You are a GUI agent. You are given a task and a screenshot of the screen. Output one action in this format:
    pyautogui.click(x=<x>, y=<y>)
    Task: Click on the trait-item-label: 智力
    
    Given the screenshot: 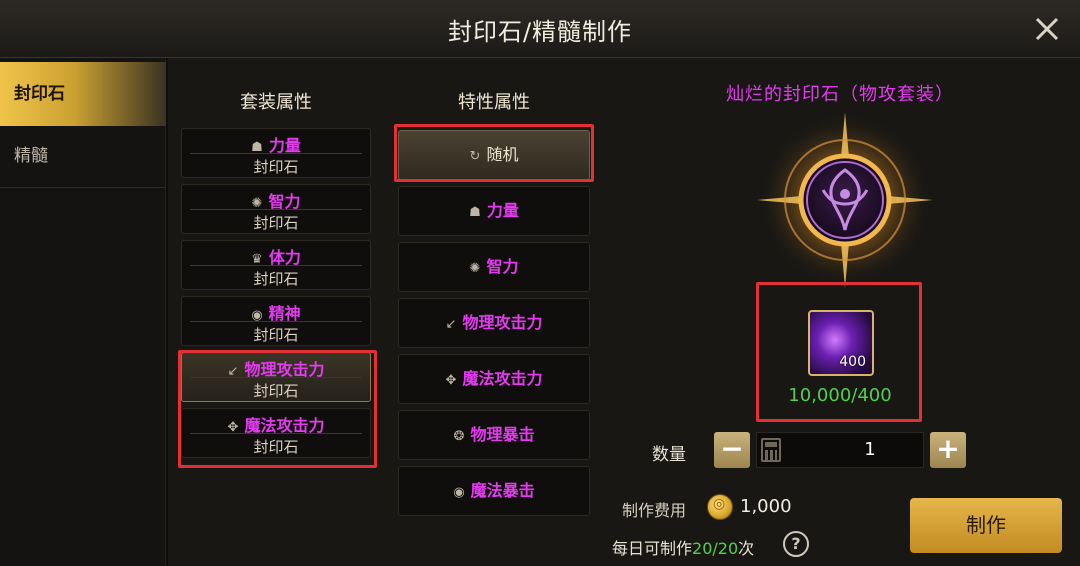 What is the action you would take?
    pyautogui.click(x=502, y=266)
    